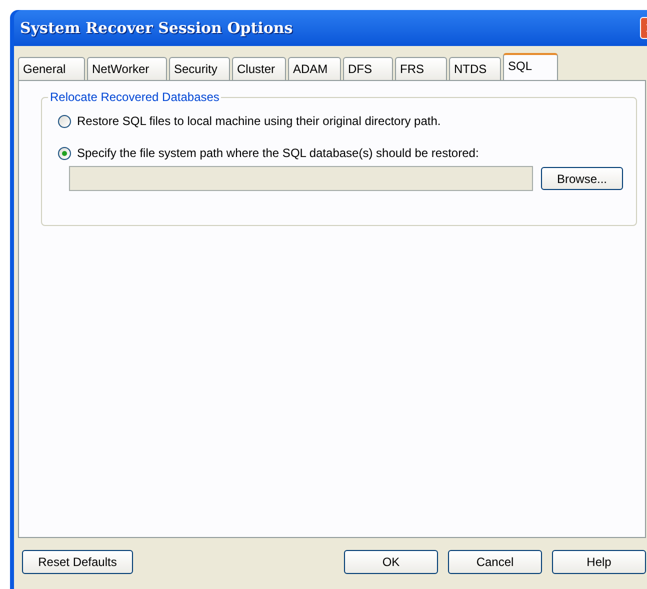 The image size is (647, 589). I want to click on tab: Cluster, so click(259, 68).